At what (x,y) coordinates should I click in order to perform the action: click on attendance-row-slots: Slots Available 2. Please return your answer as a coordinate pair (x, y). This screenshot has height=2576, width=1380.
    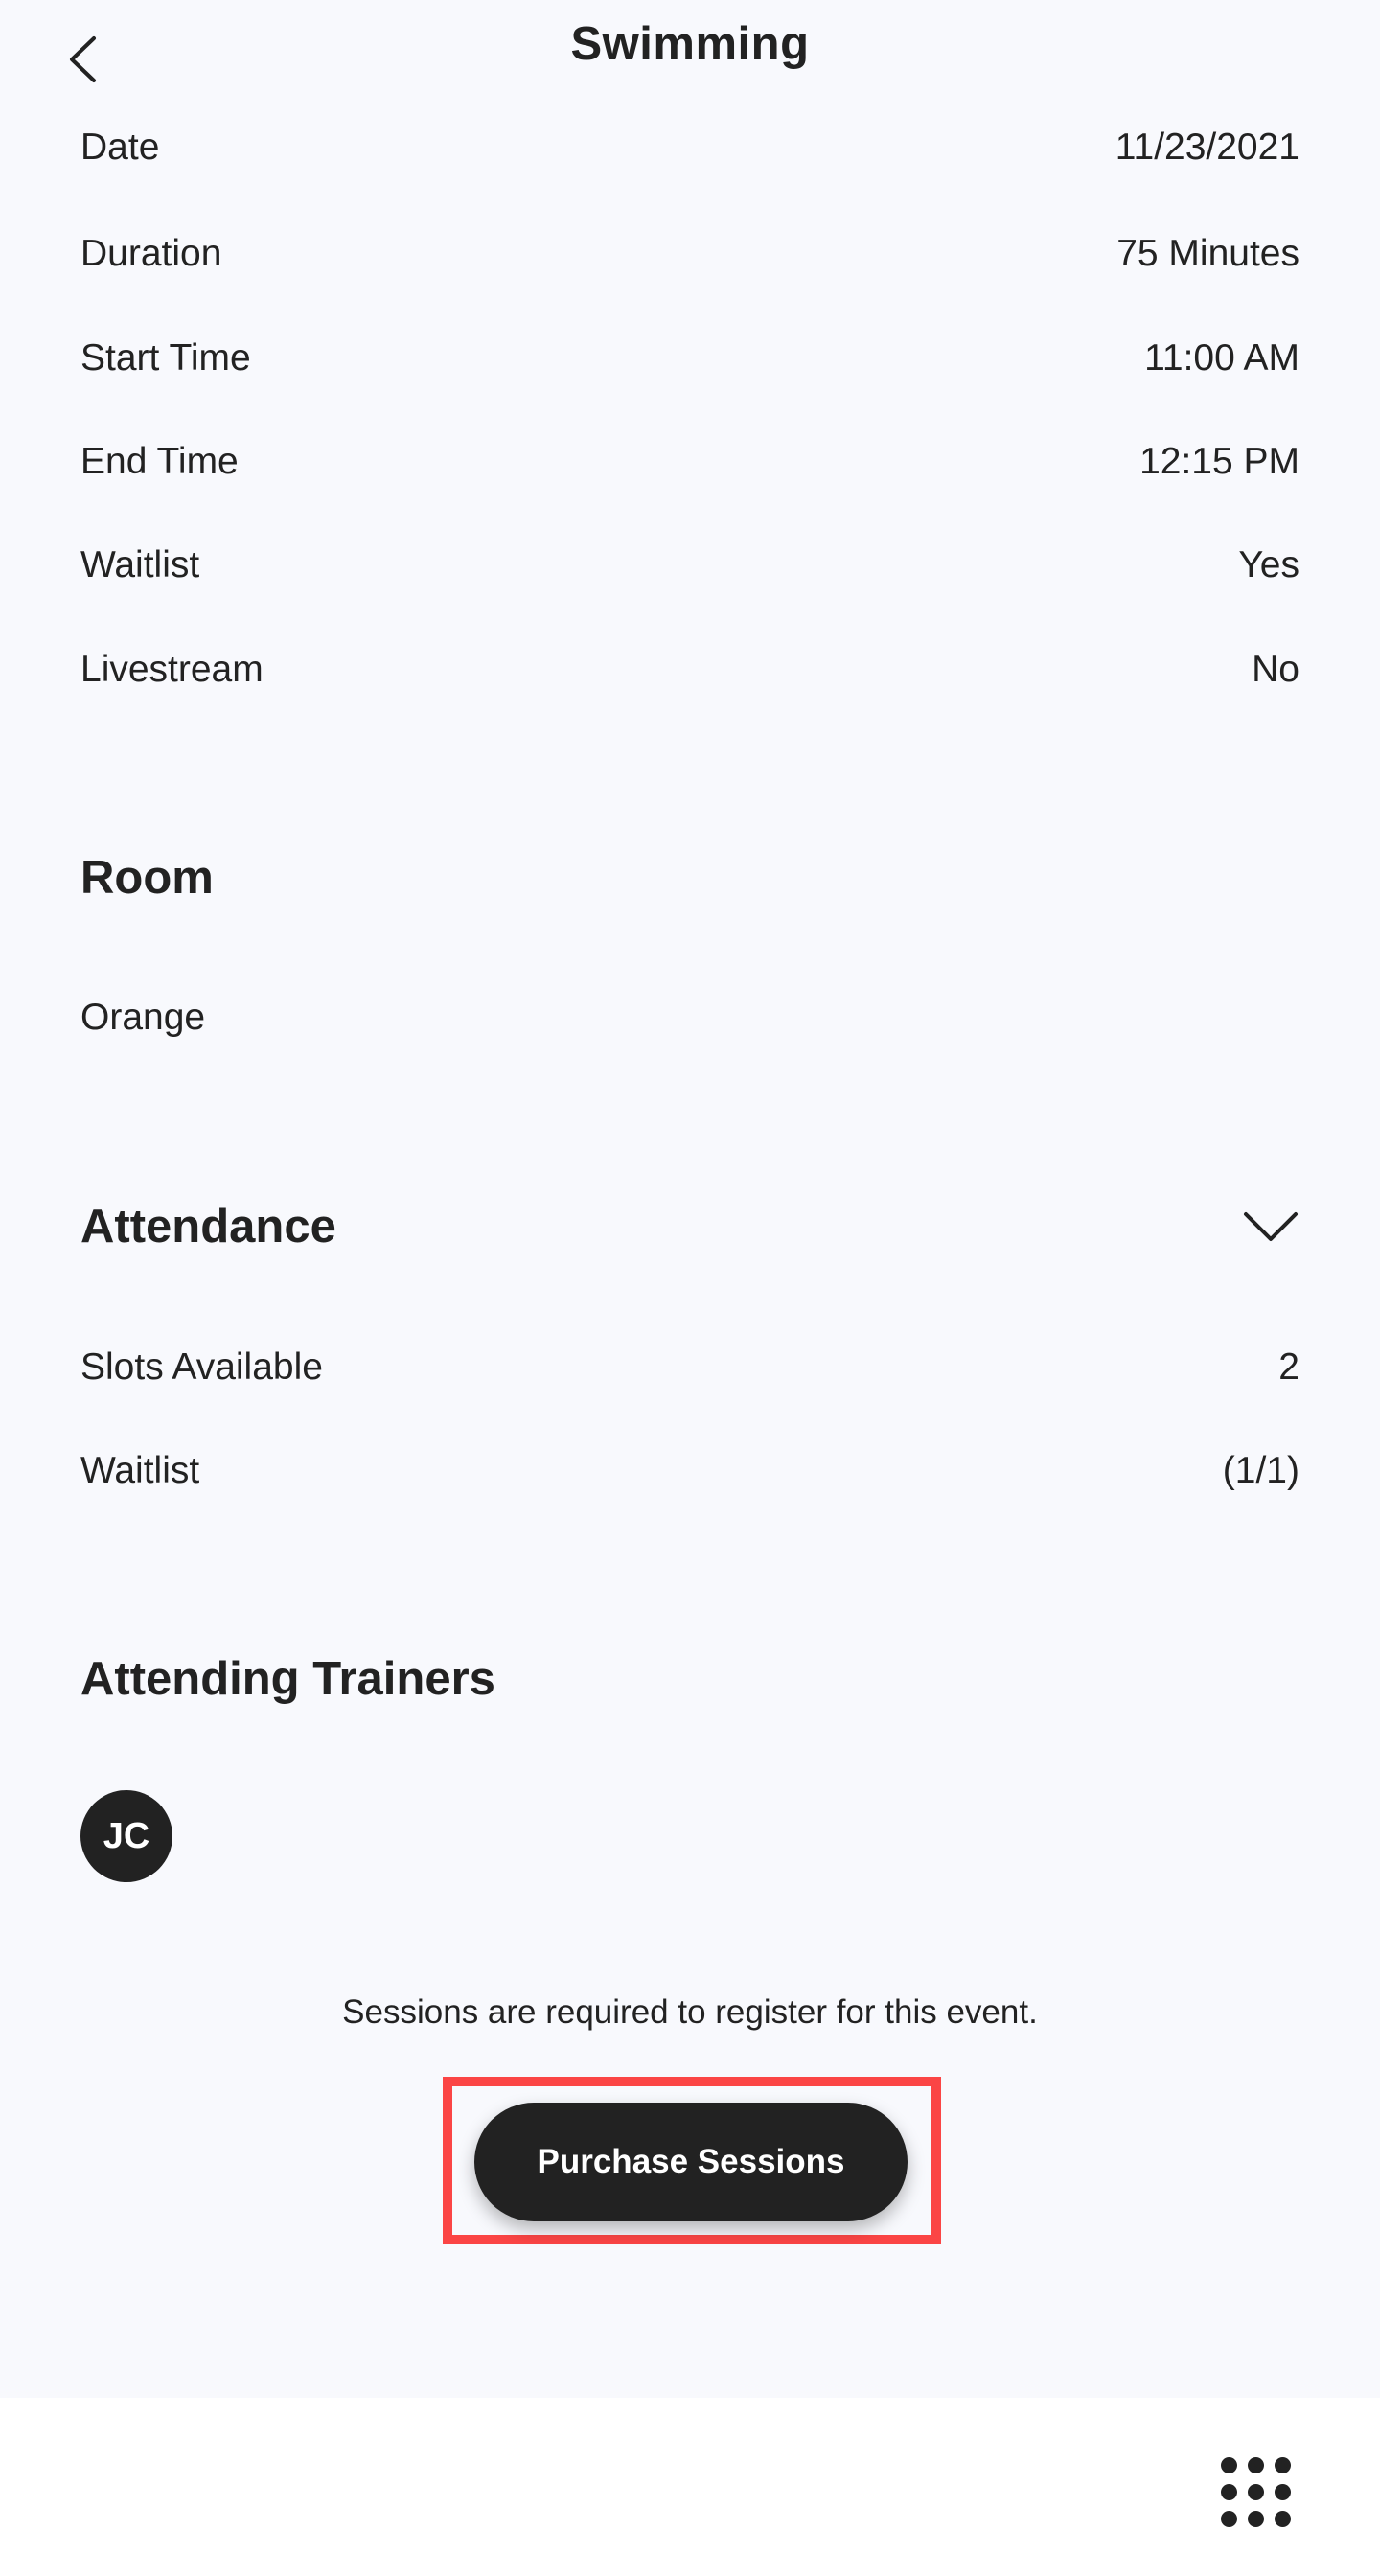
    Looking at the image, I should click on (690, 1367).